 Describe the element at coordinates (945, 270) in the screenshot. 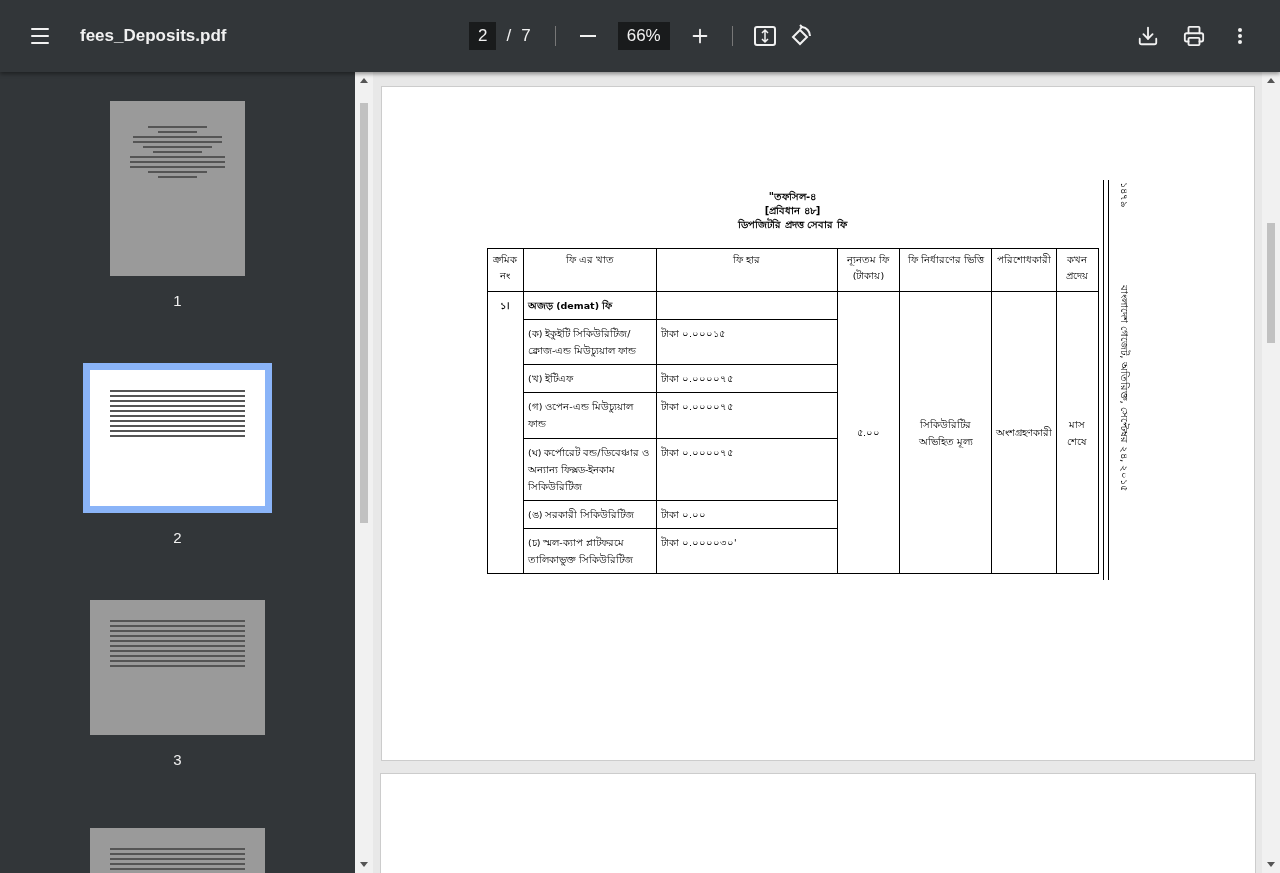

I see `column-header: ফি নির্ধারণের ভিত্তি` at that location.